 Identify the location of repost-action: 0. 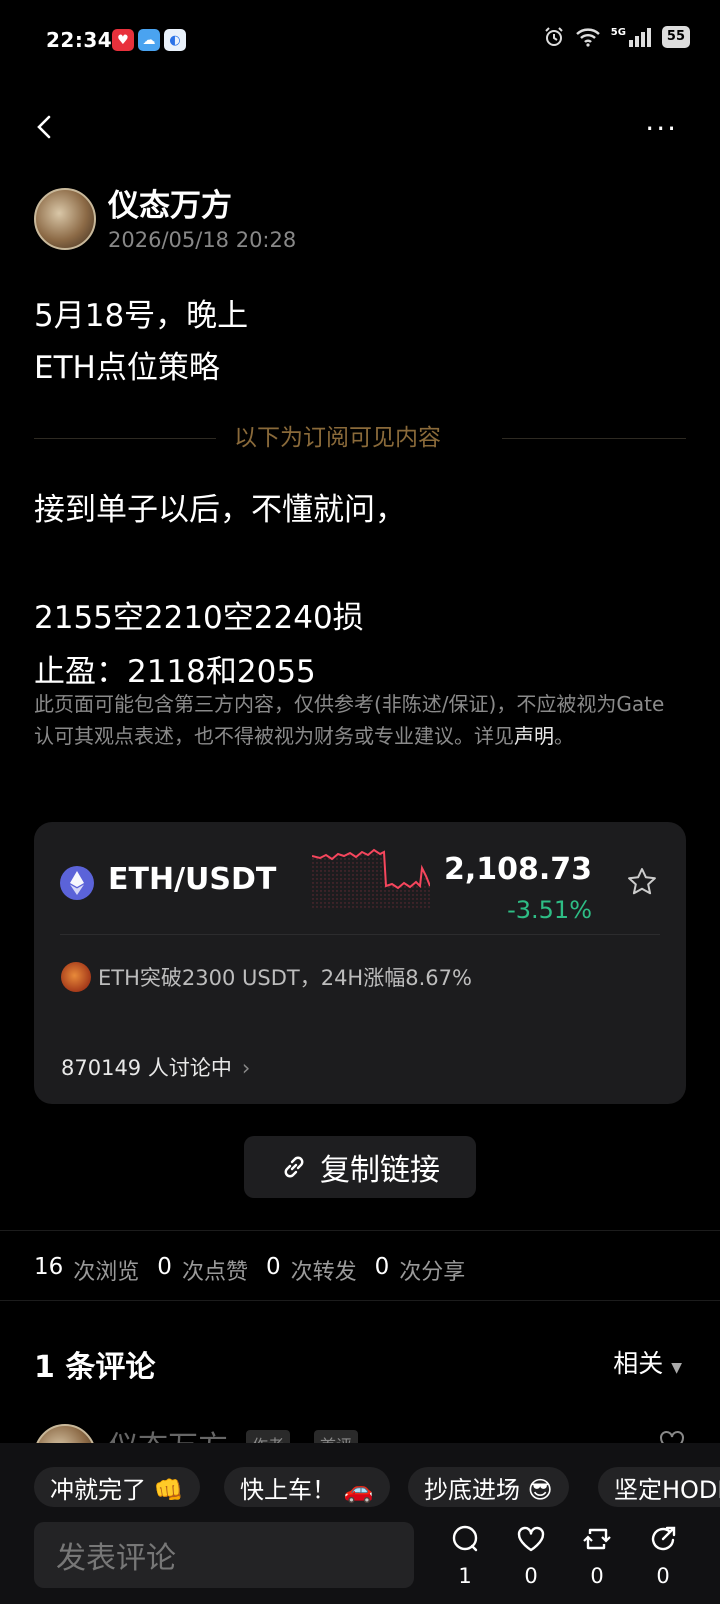
(597, 1556).